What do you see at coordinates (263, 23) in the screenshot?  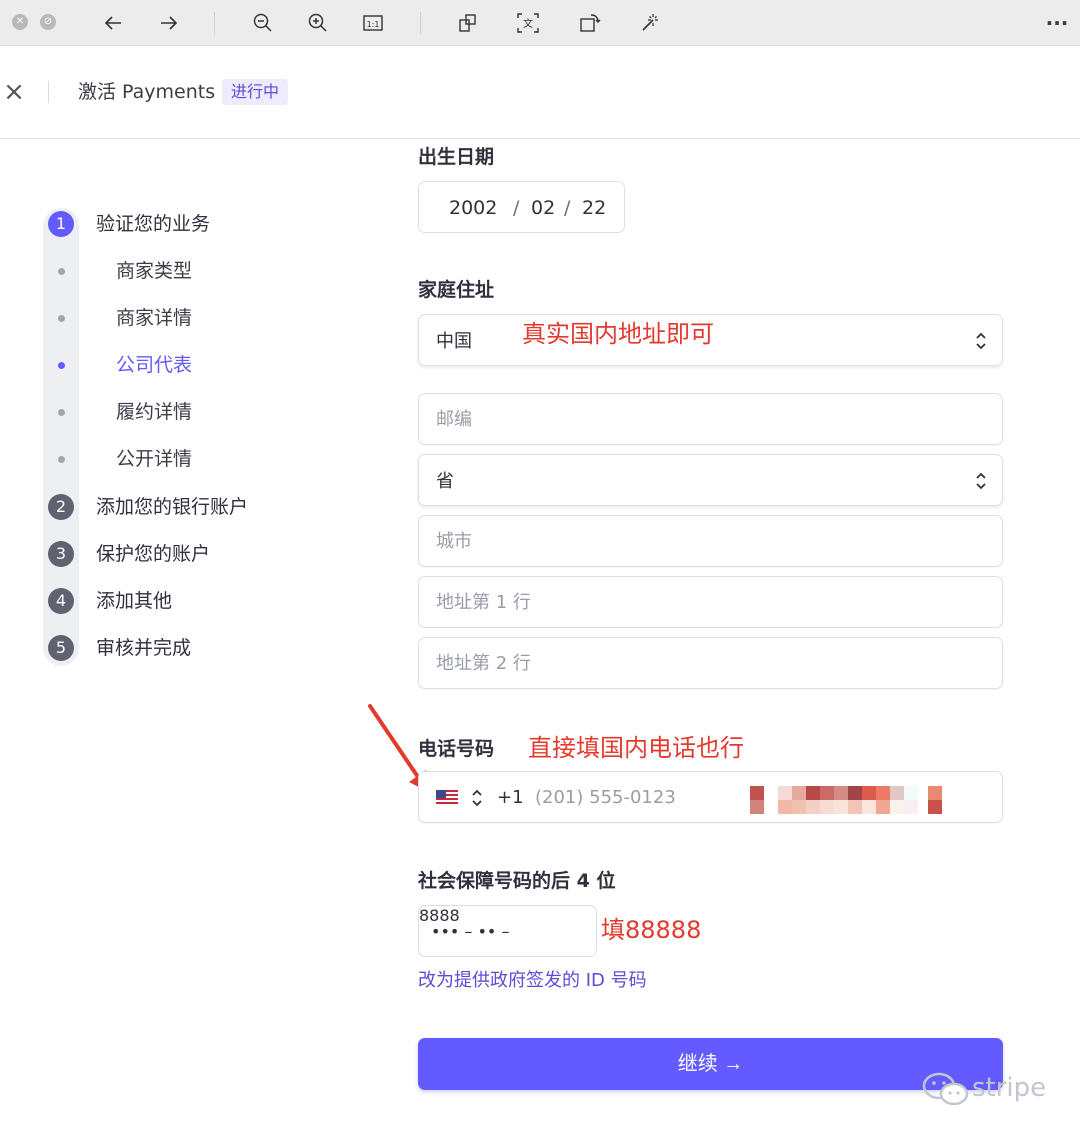 I see `zoom-out-icon` at bounding box center [263, 23].